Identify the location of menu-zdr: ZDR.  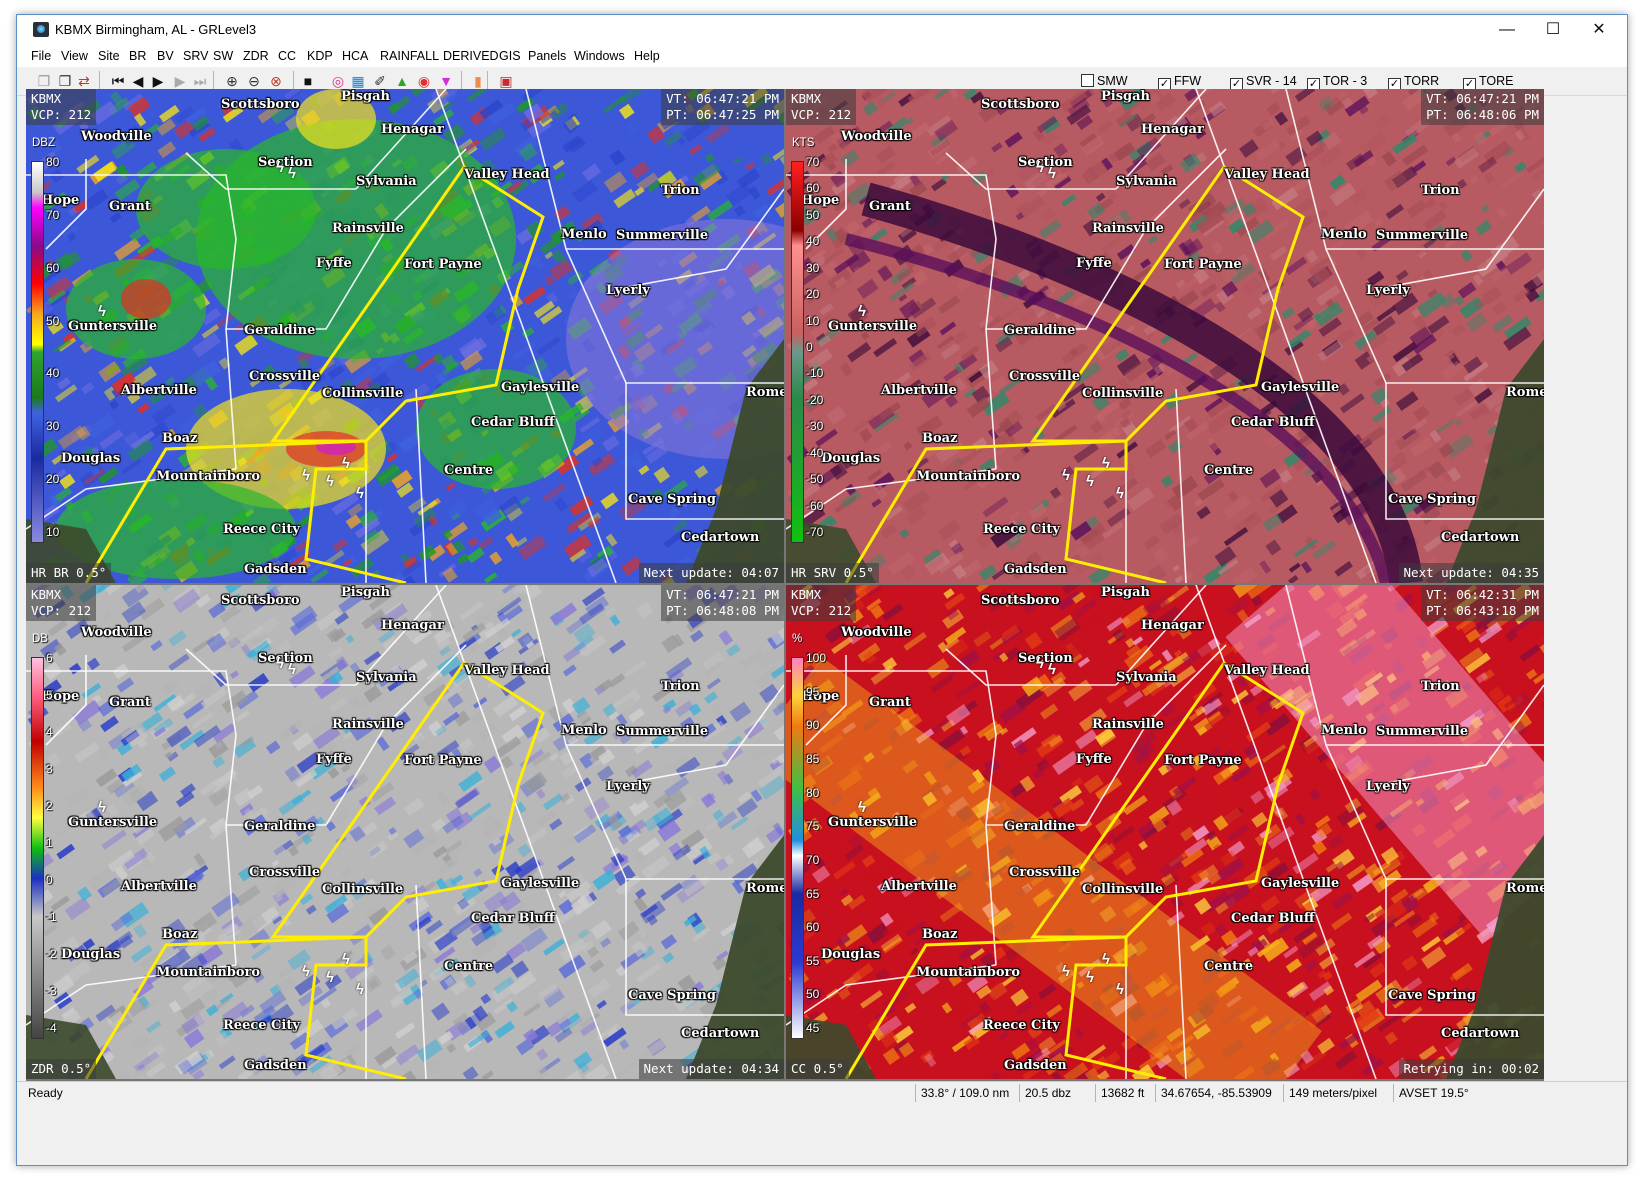
(256, 56).